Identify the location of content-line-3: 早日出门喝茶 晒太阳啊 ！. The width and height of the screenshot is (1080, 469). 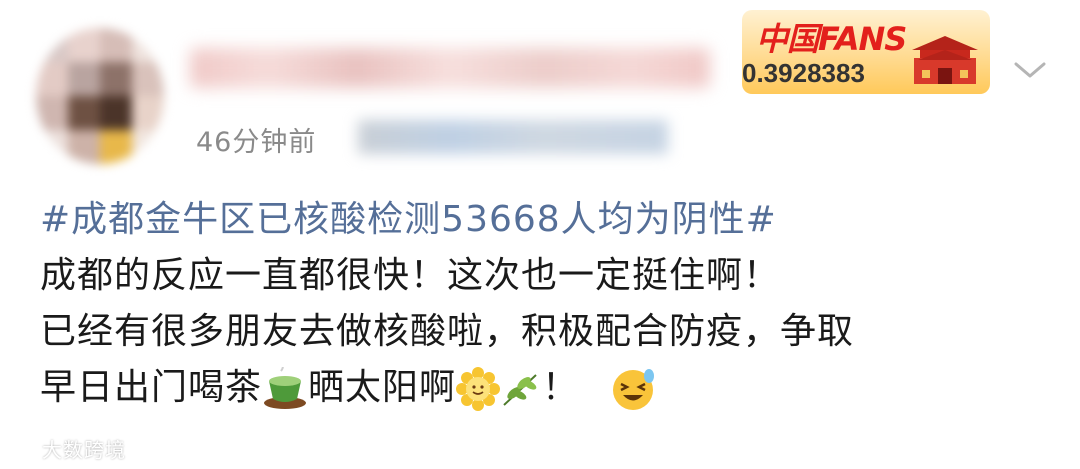
(550, 388).